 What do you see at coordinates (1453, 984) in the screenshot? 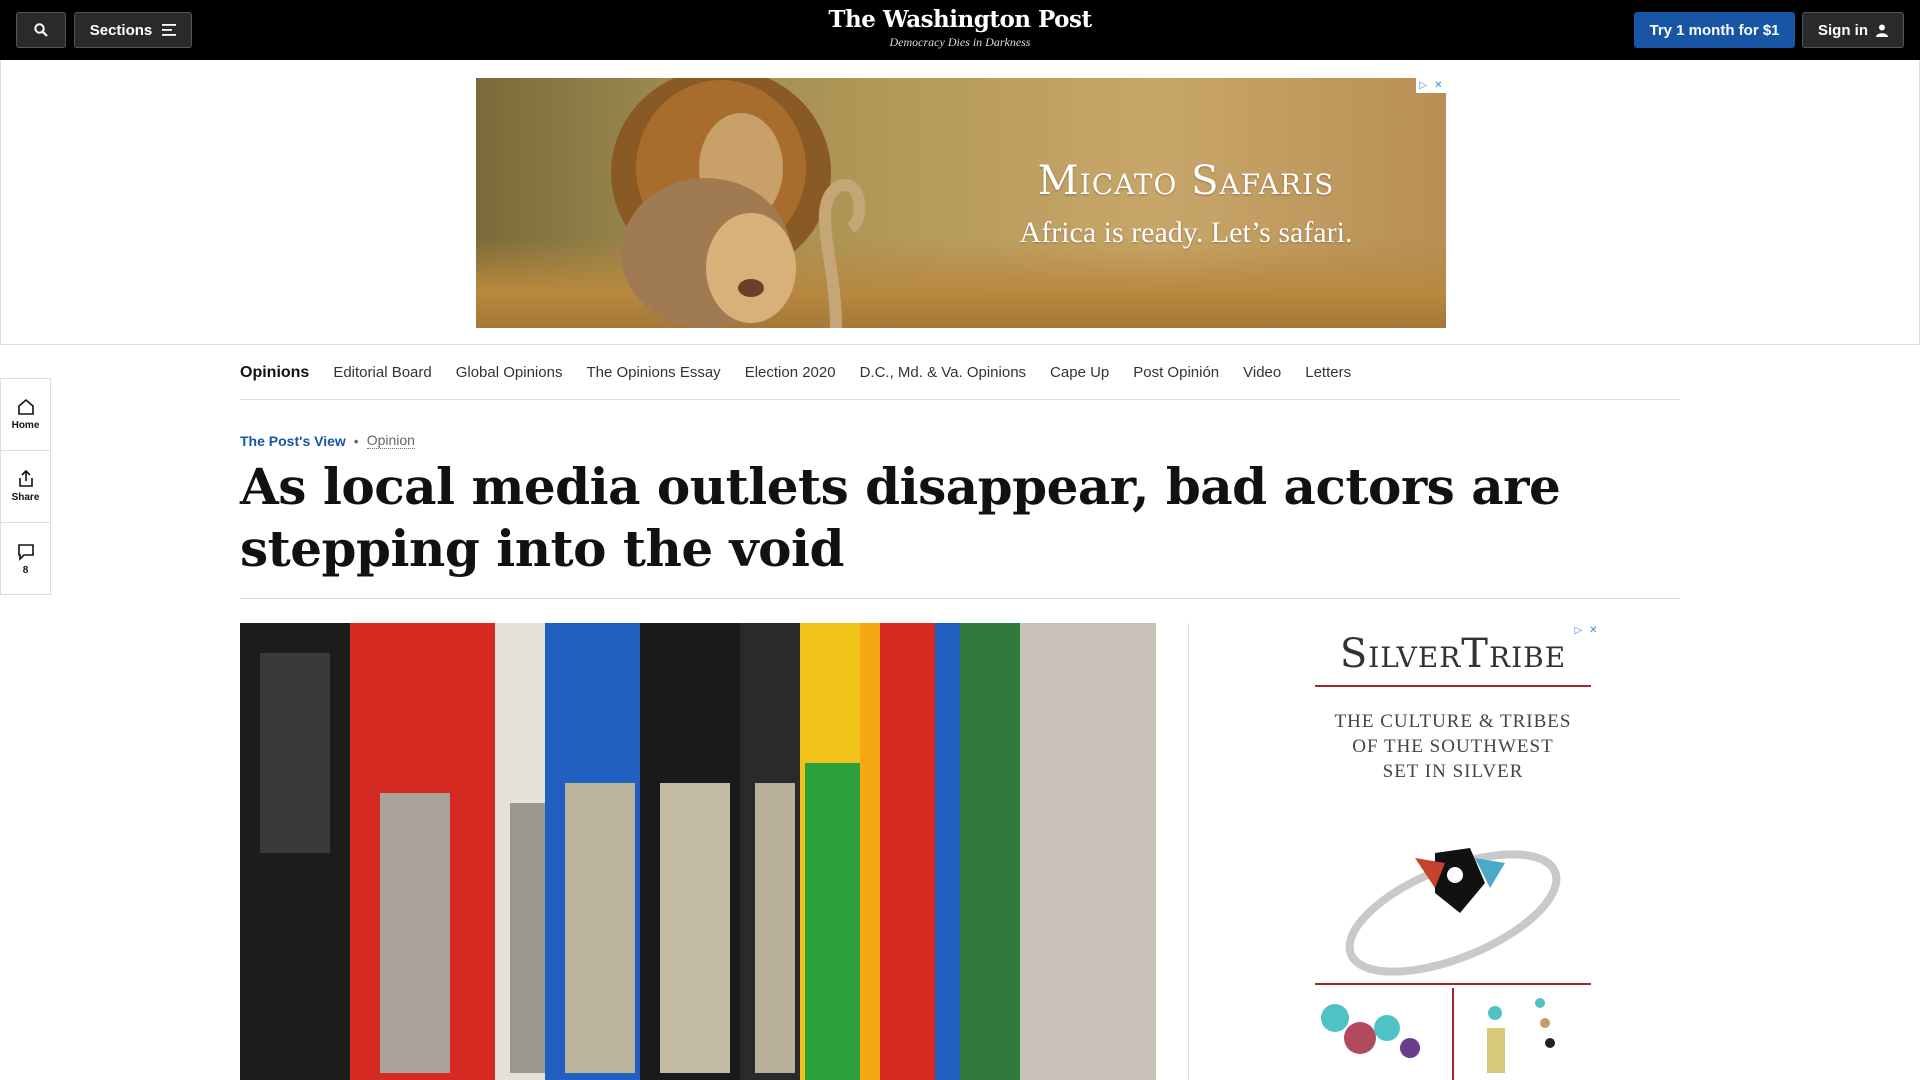
I see `ad-divider-line-bottom` at bounding box center [1453, 984].